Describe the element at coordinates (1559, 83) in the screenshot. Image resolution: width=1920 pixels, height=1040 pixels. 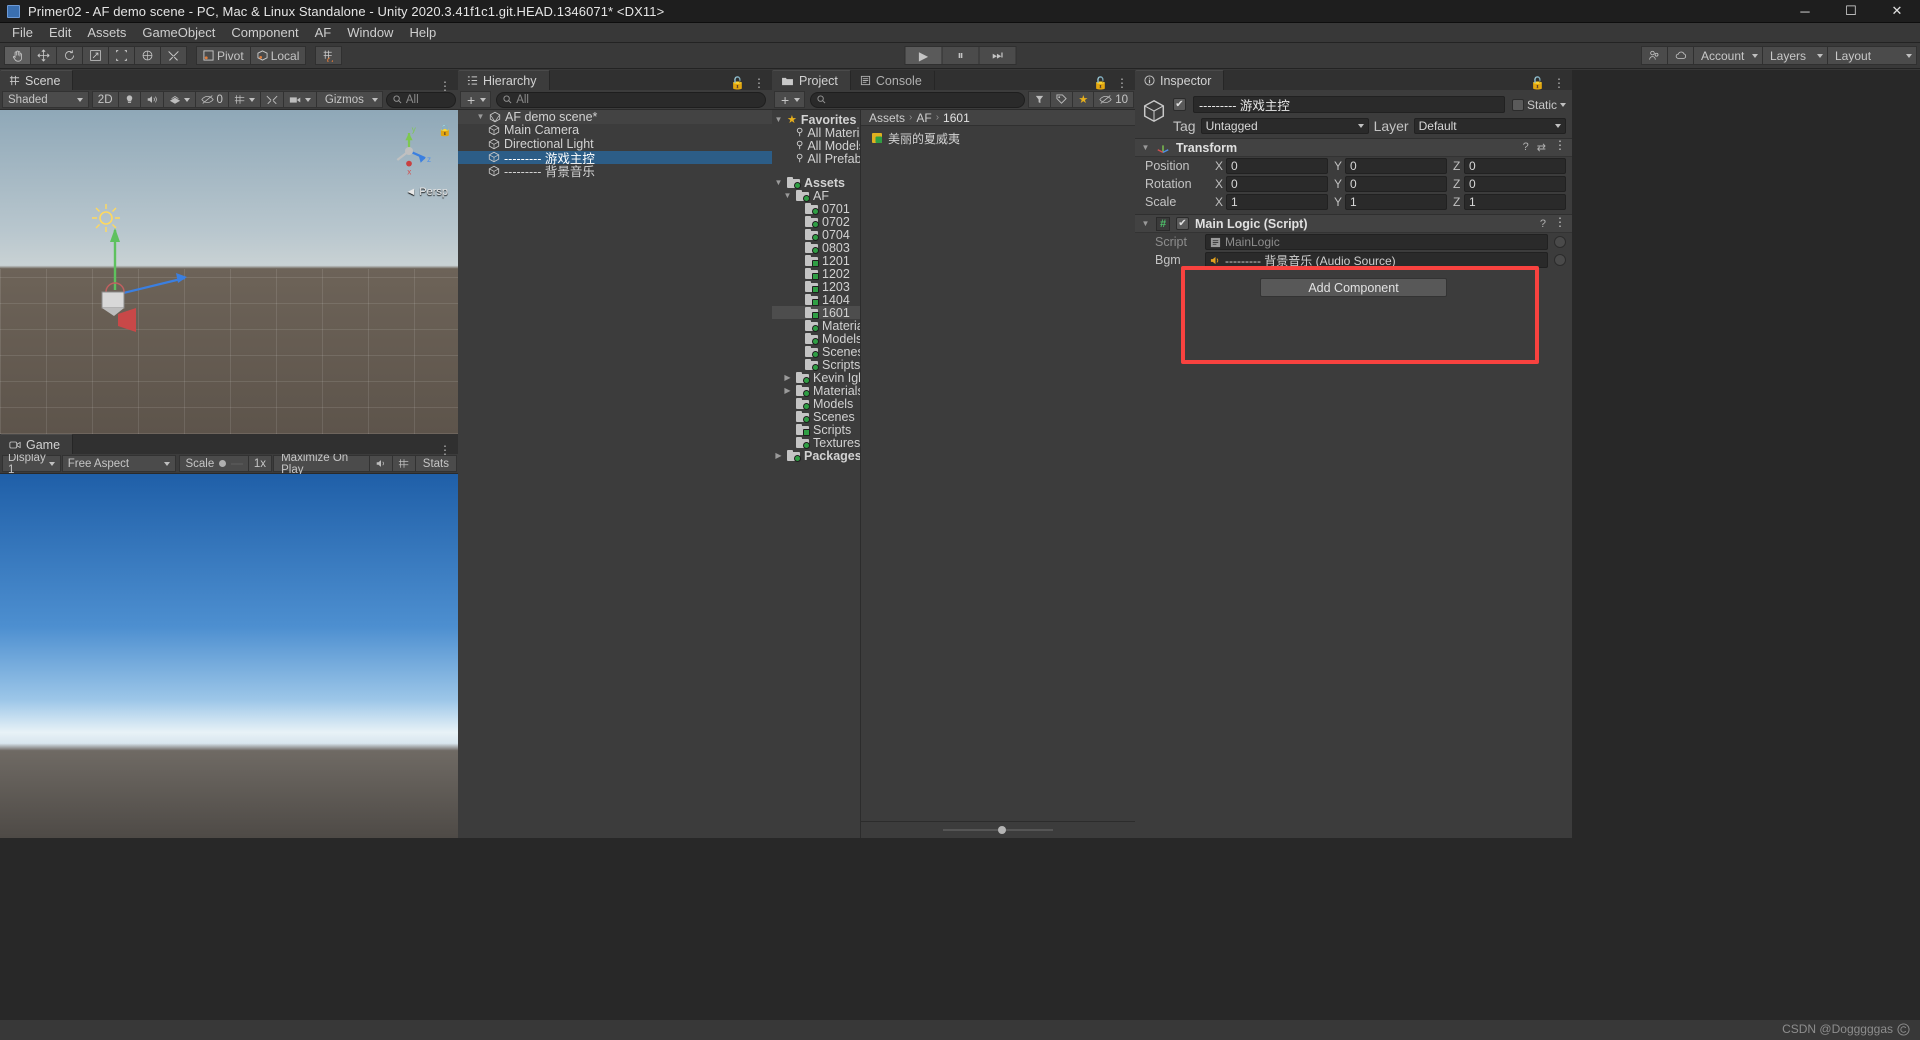
I see `inspector-options-kebab-icon: ⋮` at that location.